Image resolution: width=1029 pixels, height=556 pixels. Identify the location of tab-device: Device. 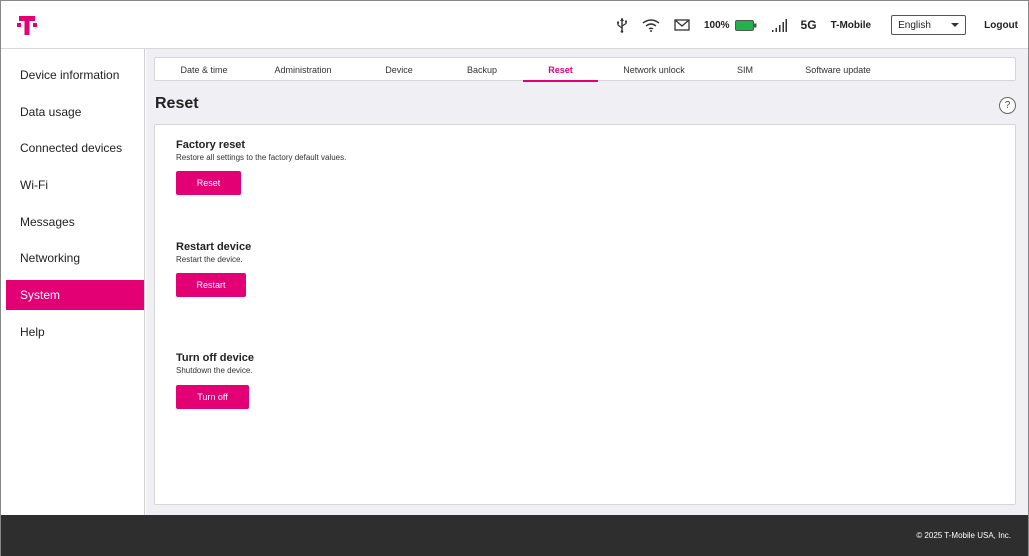
(399, 70).